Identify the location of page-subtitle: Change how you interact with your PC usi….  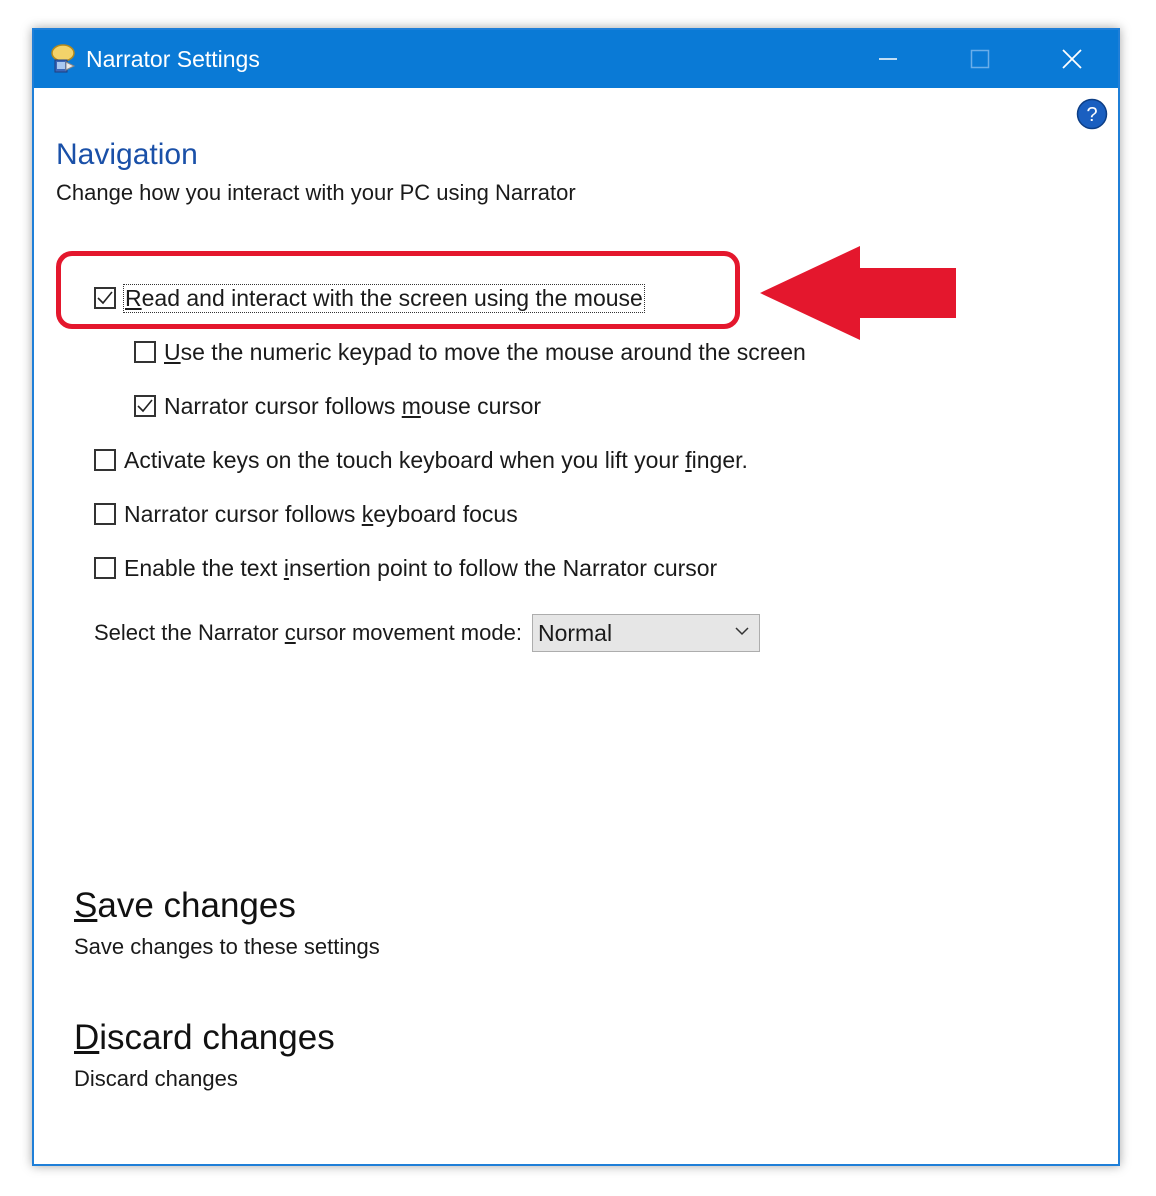
(316, 192).